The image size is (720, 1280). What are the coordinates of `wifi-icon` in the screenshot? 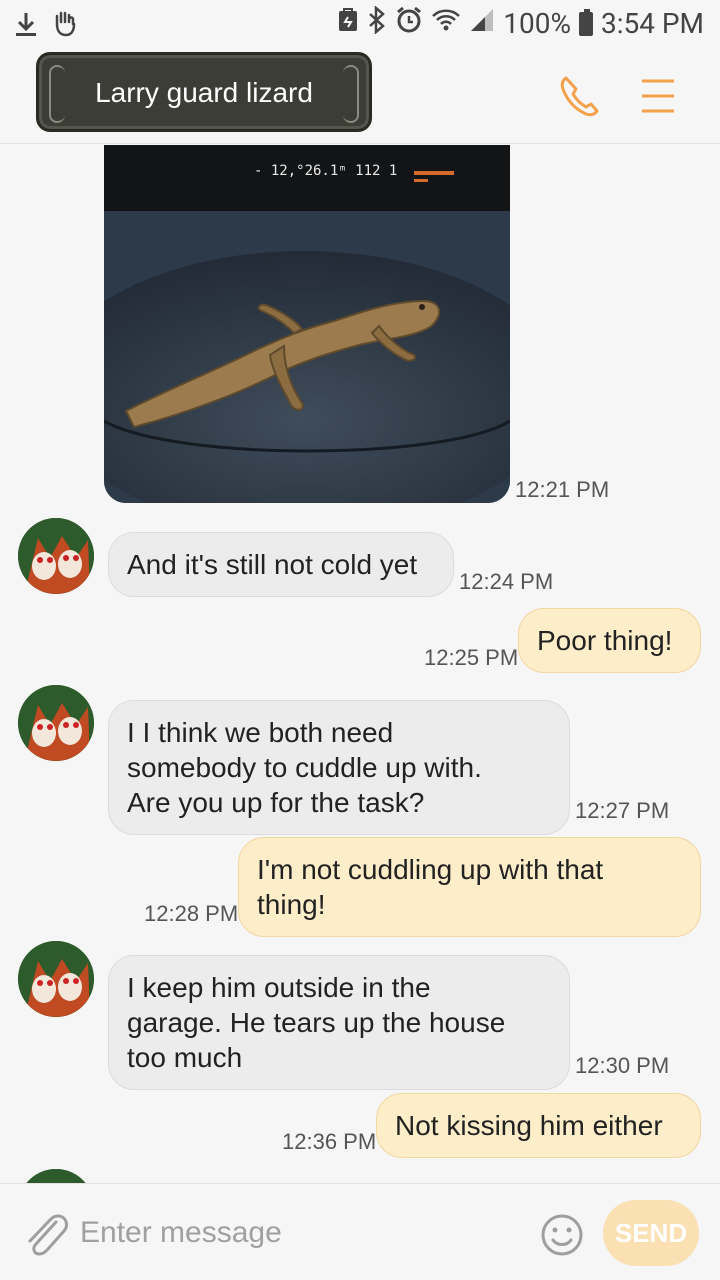 It's located at (446, 23).